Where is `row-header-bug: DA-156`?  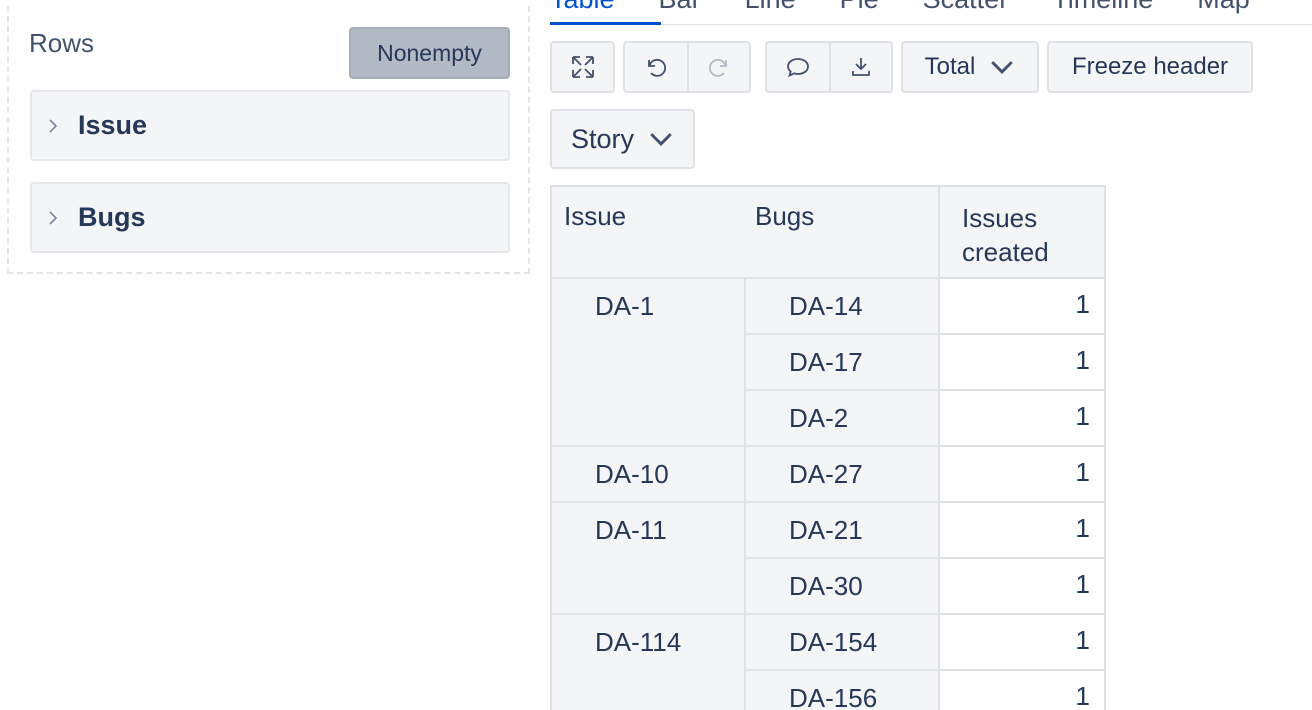 row-header-bug: DA-156 is located at coordinates (842, 689).